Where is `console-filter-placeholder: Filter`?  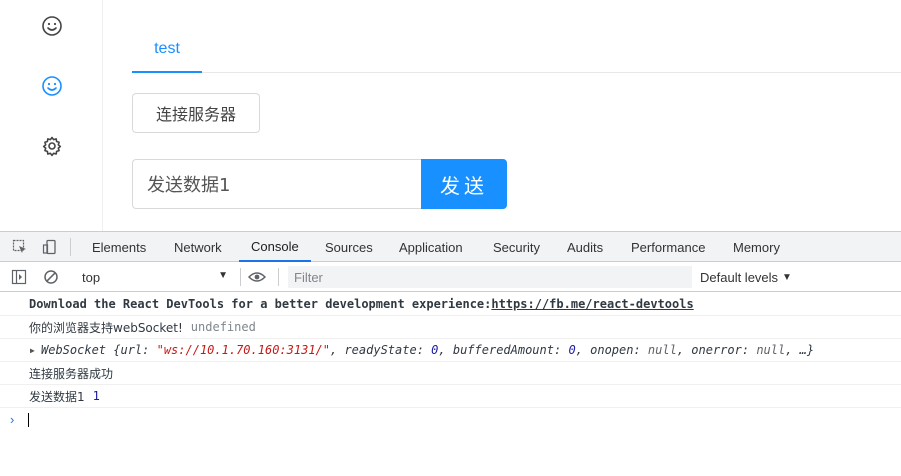 console-filter-placeholder: Filter is located at coordinates (308, 277).